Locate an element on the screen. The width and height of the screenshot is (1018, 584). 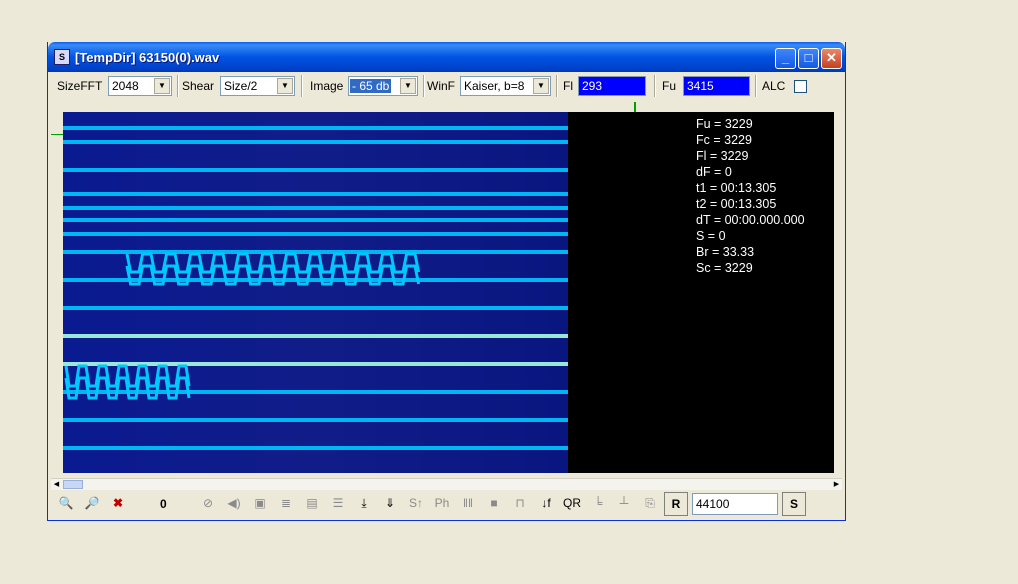
time-freq-icon: ↓f is located at coordinates (546, 504).